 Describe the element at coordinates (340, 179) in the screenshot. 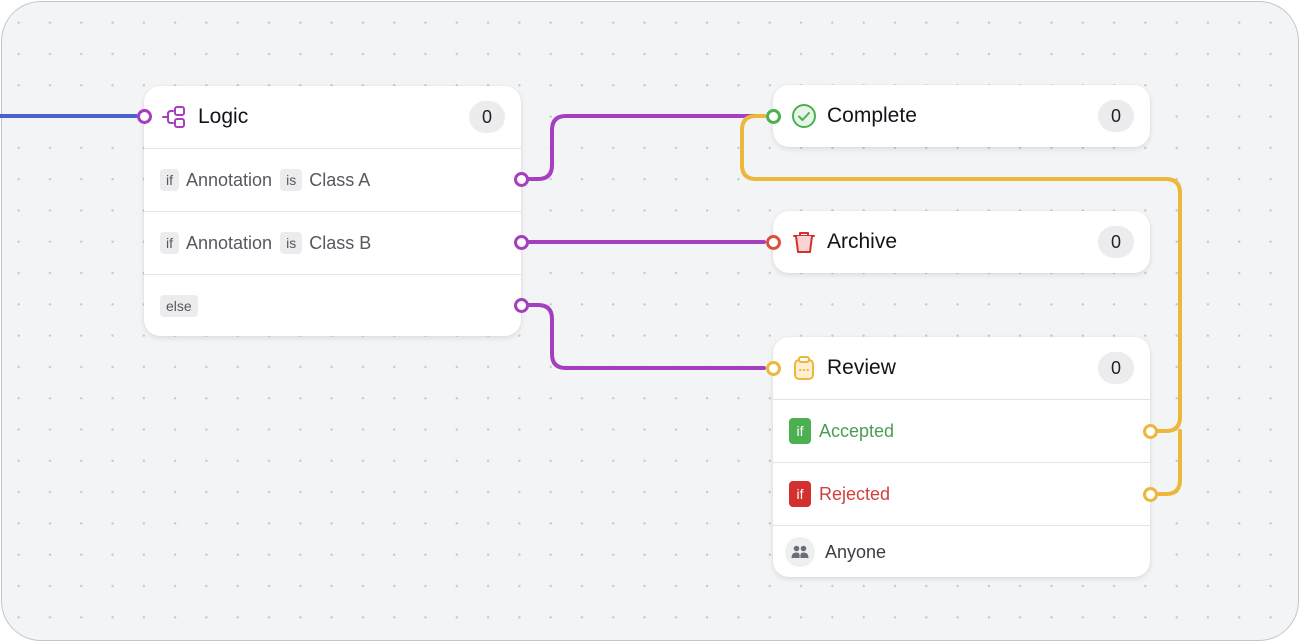

I see `rule-value: Class A` at that location.